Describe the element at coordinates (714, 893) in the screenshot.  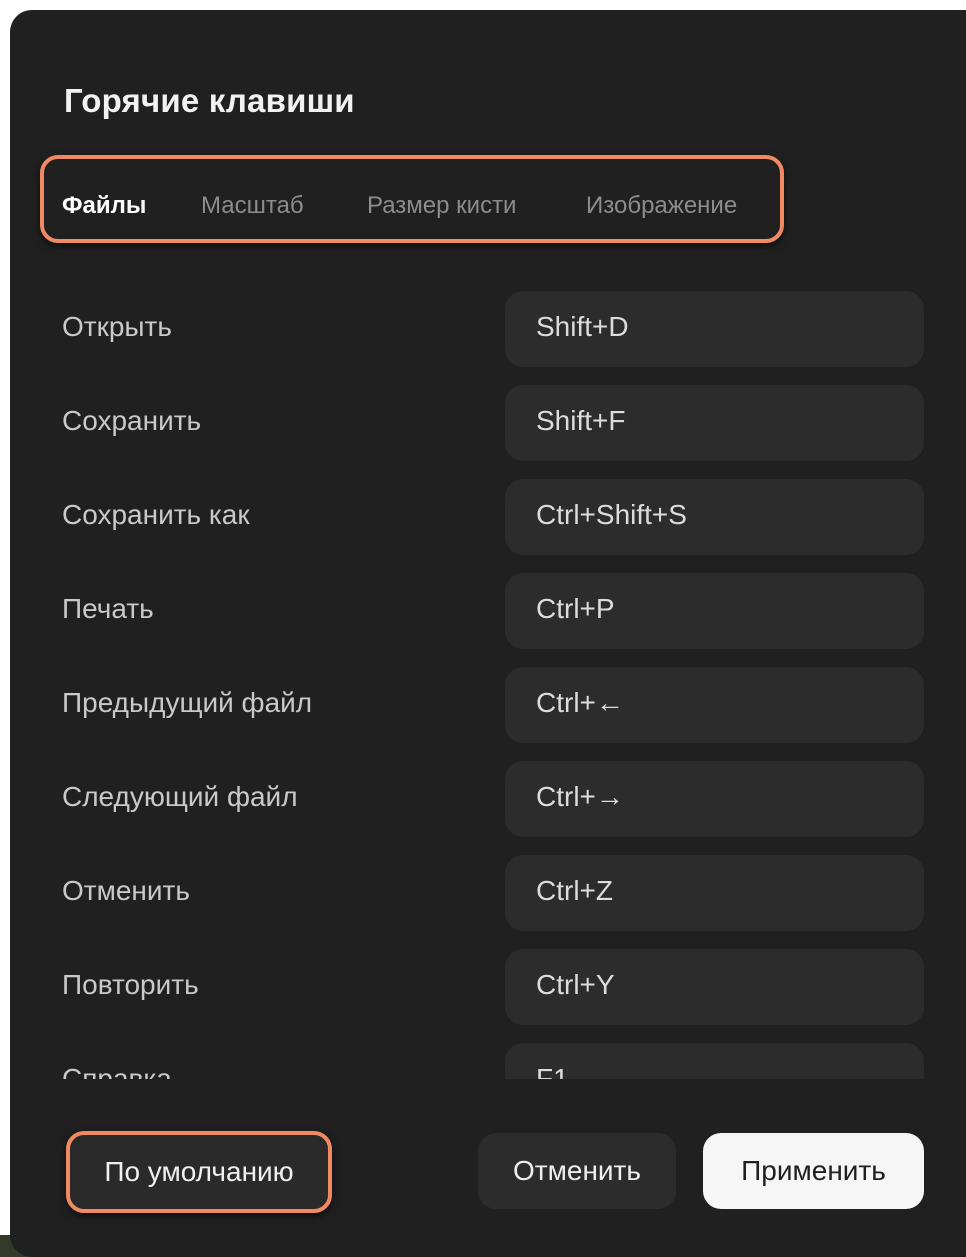
I see `shortcut-key-field: Ctrl+Z` at that location.